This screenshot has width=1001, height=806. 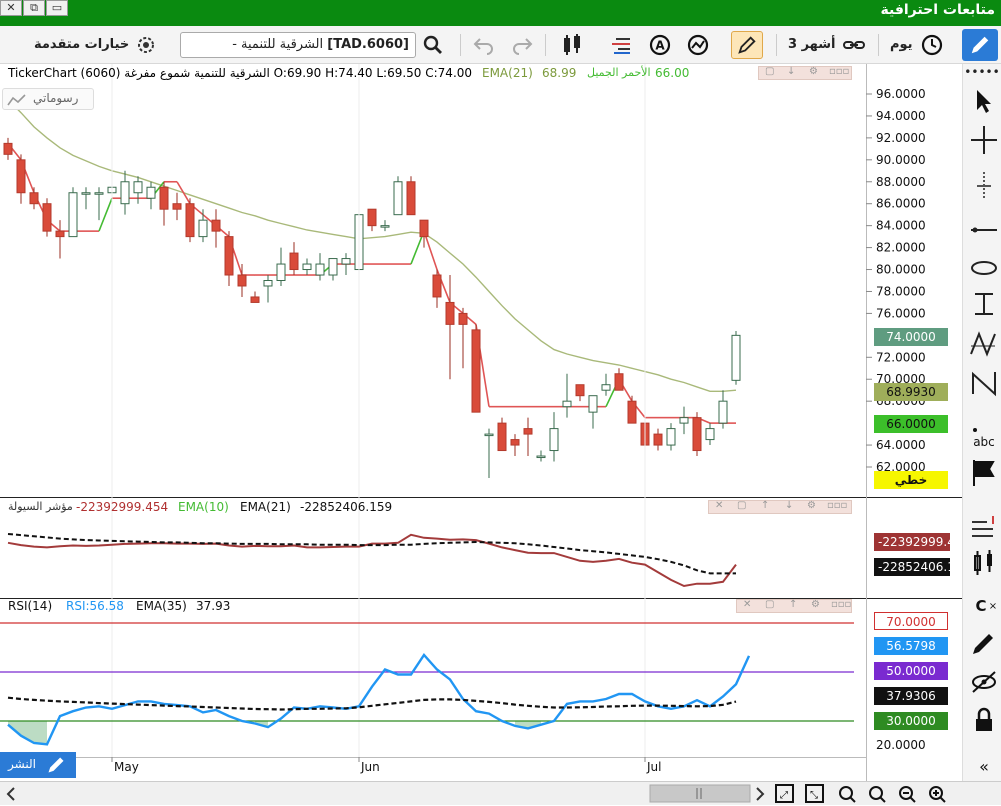 I want to click on collapse-sidebar-icon: «, so click(x=984, y=766).